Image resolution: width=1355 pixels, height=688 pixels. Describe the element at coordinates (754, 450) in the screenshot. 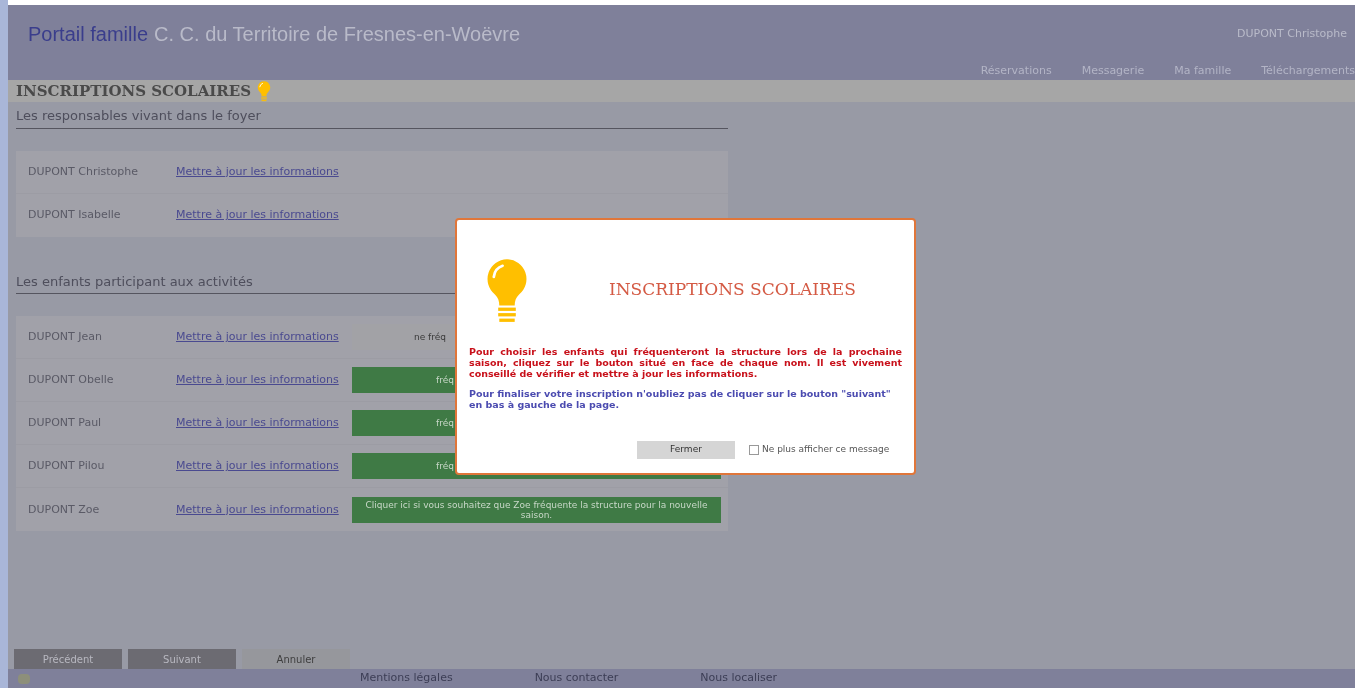

I see `checkbox` at that location.